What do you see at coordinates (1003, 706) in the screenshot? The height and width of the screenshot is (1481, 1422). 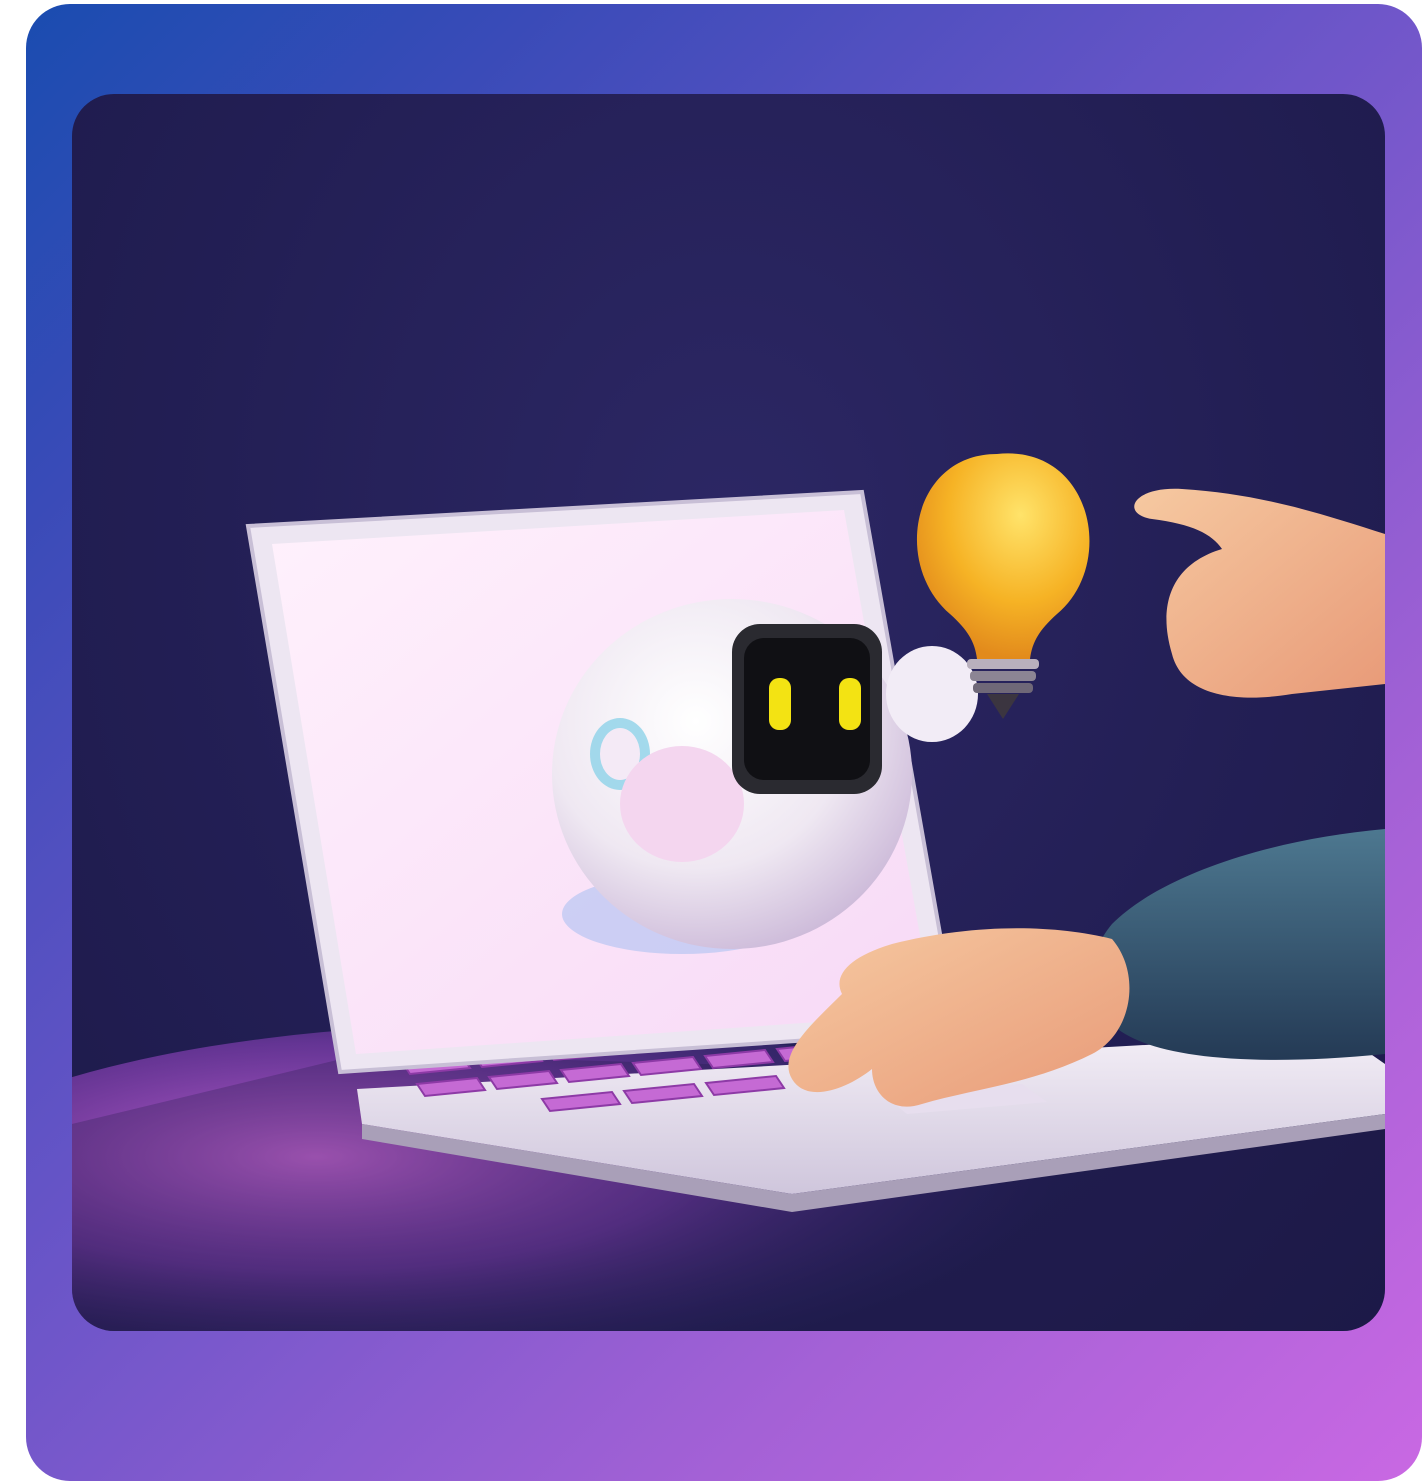 I see `lightbulb-tip` at bounding box center [1003, 706].